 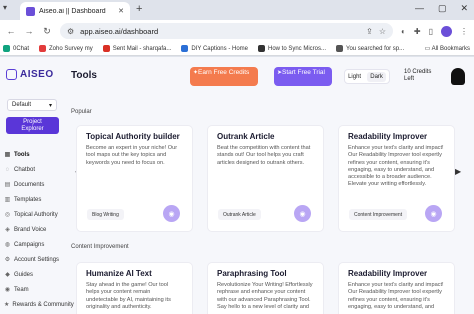 I want to click on sidebar-item-label: Guides, so click(x=24, y=274).